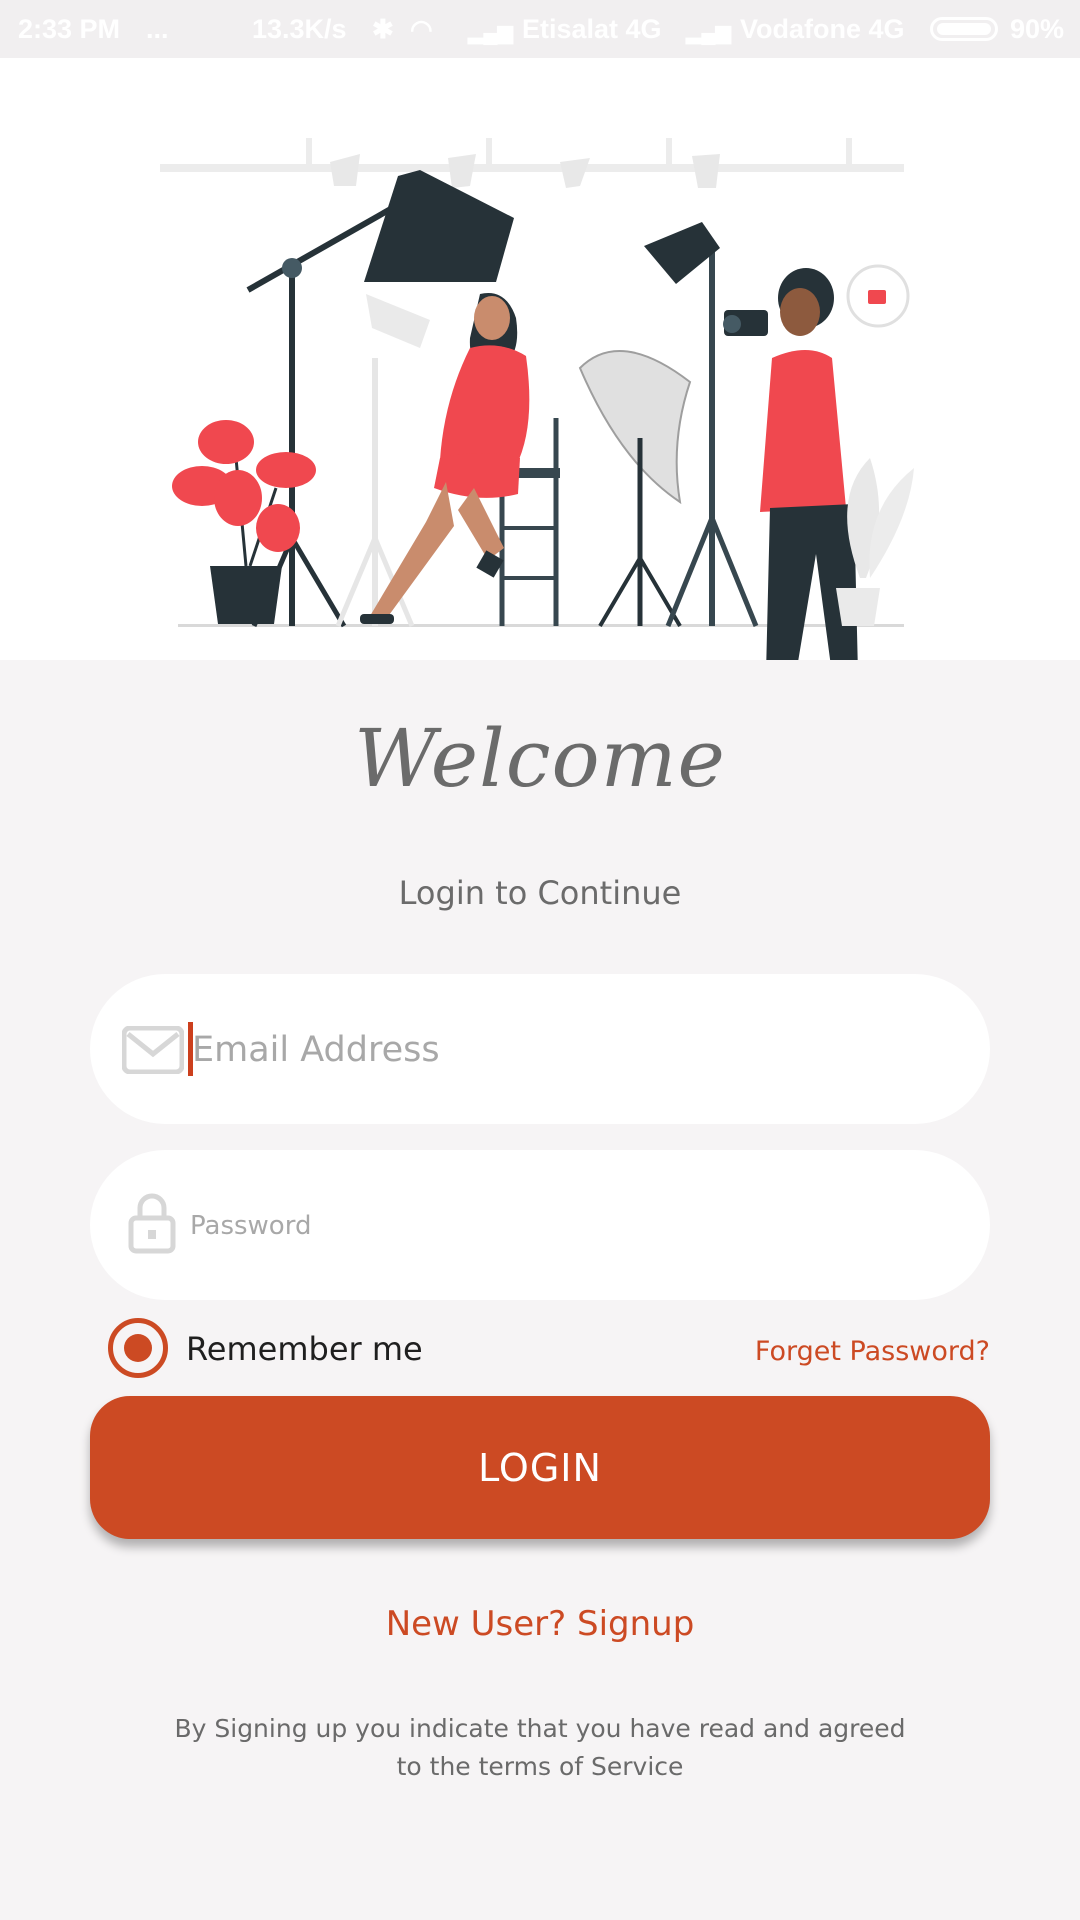  I want to click on remember-me-radio, so click(138, 1348).